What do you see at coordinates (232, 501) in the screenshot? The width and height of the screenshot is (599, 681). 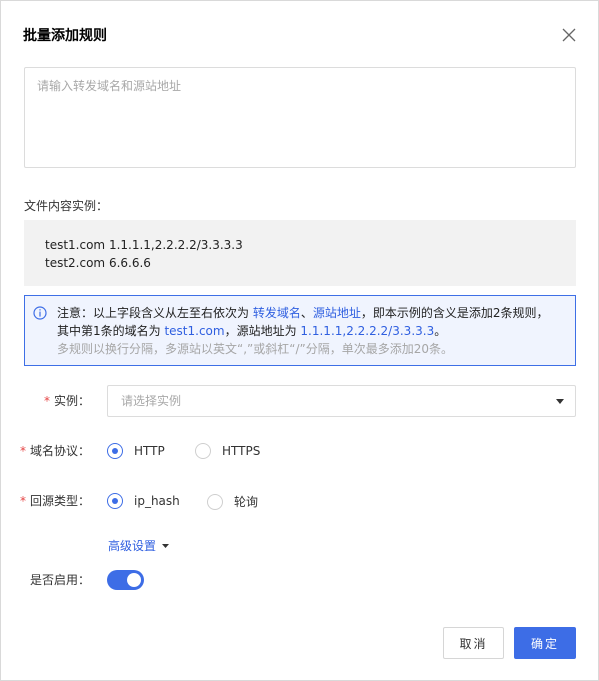 I see `origin-radio-round-robin: 轮询` at bounding box center [232, 501].